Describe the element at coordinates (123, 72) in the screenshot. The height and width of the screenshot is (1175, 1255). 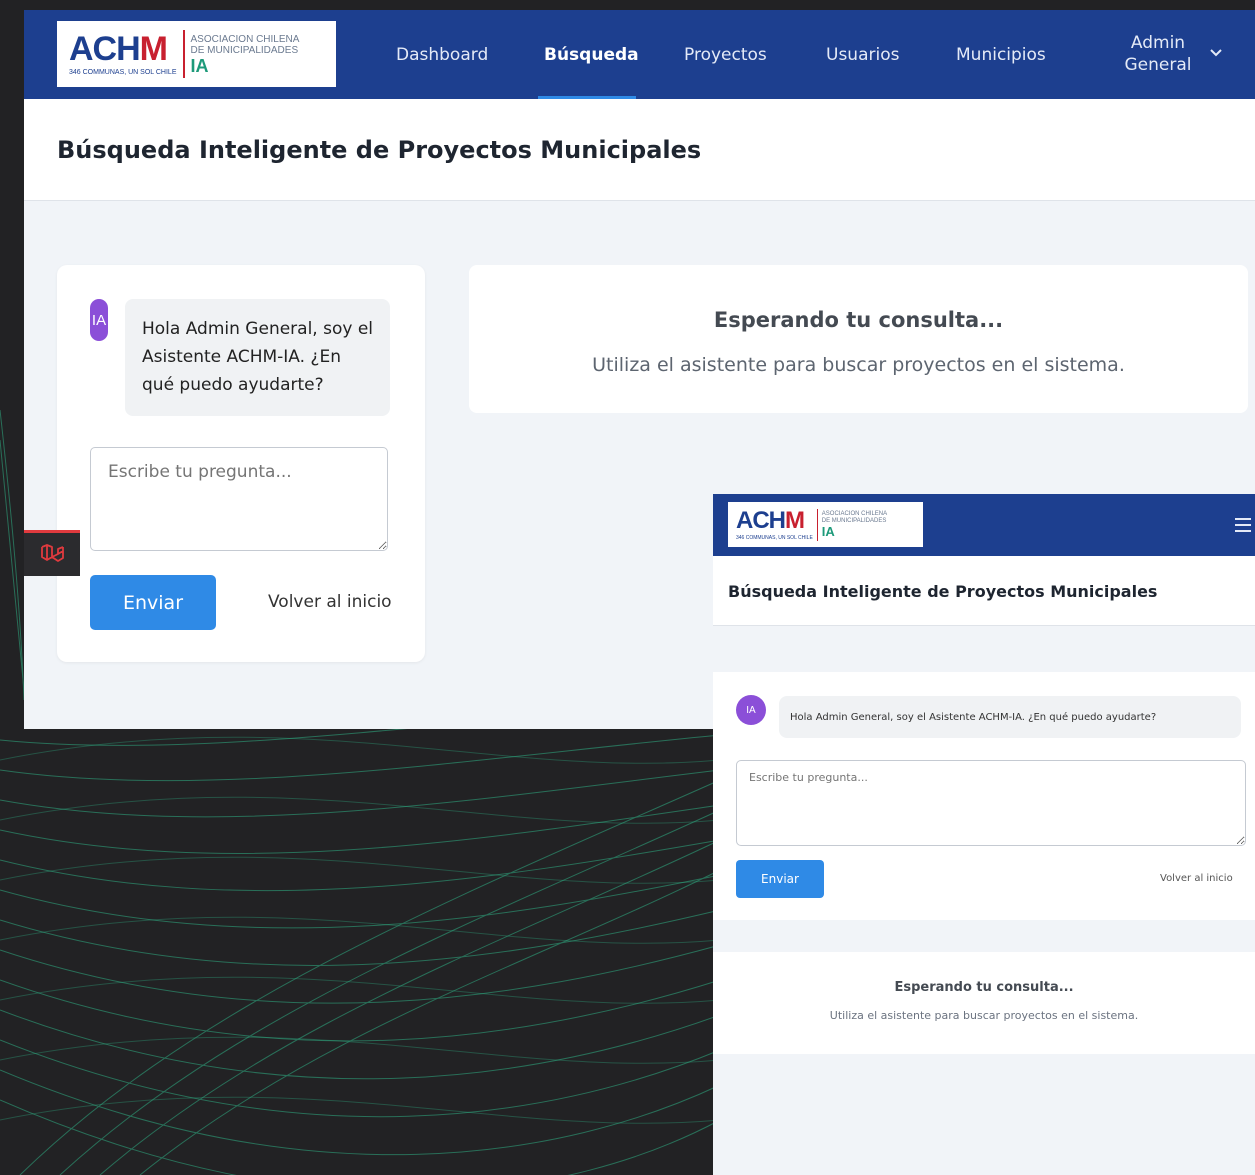
I see `logo-tagline: 346 COMMUNAS, UN SOL CHILE` at that location.